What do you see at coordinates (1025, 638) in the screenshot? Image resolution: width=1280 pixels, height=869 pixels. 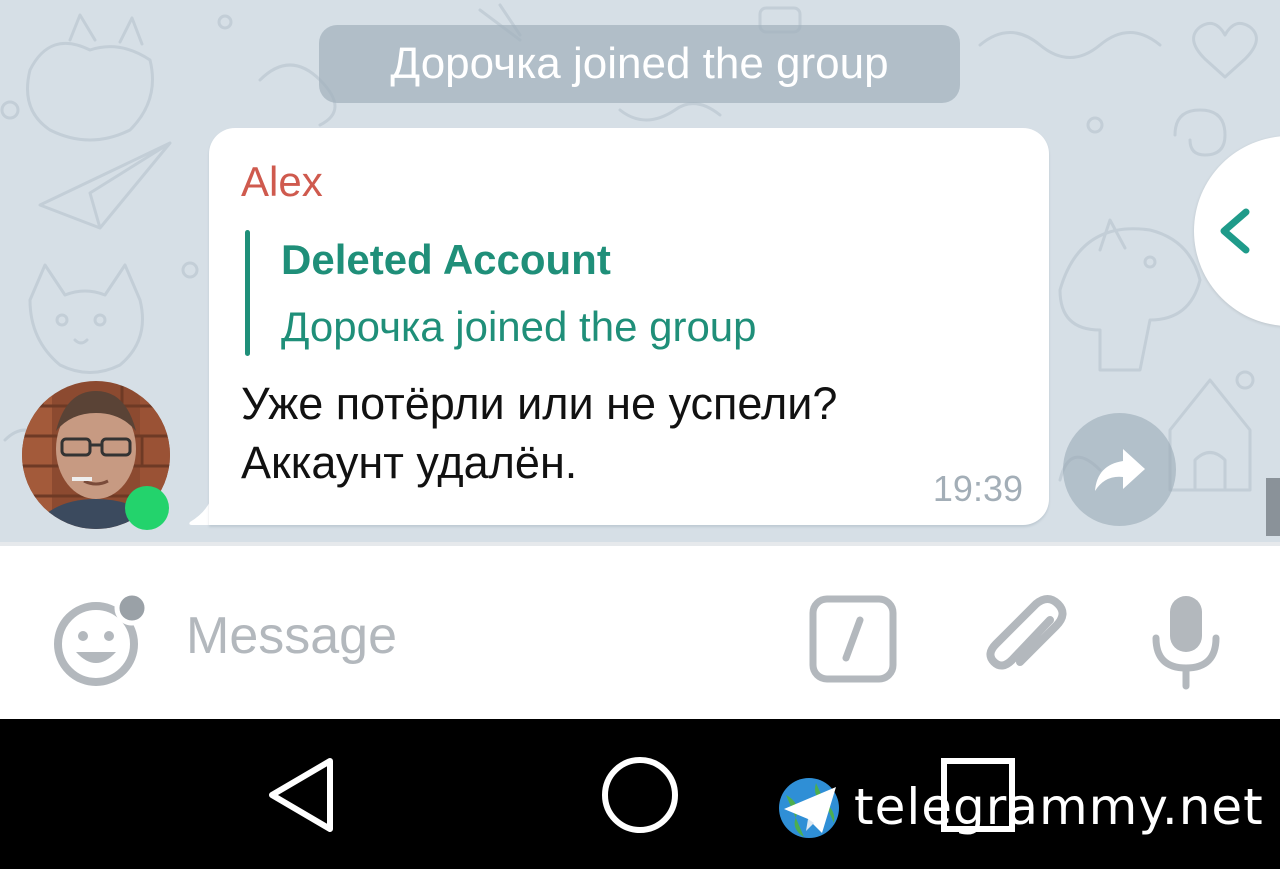 I see `paperclip-icon` at bounding box center [1025, 638].